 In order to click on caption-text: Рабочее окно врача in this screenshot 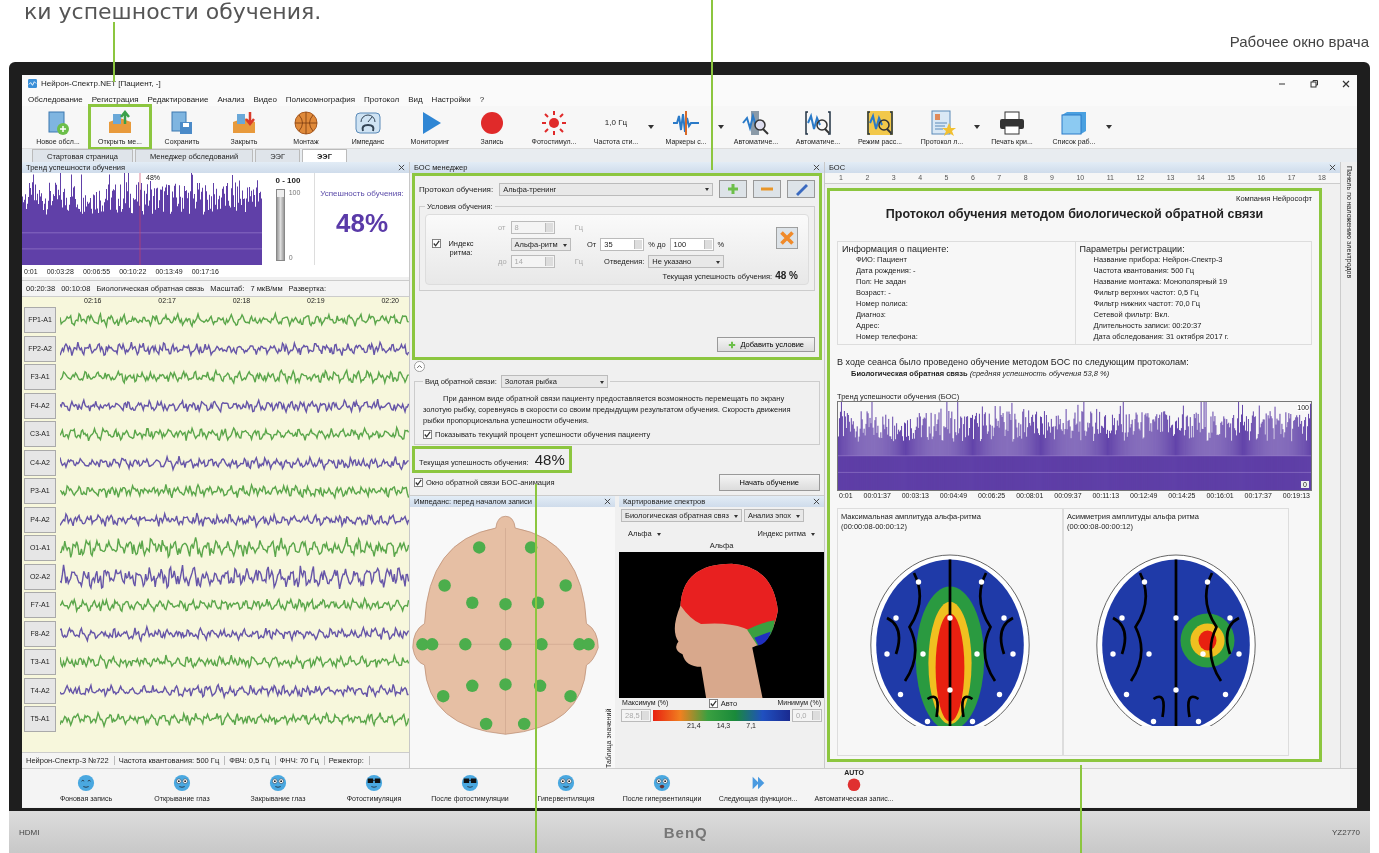, I will do `click(1299, 41)`.